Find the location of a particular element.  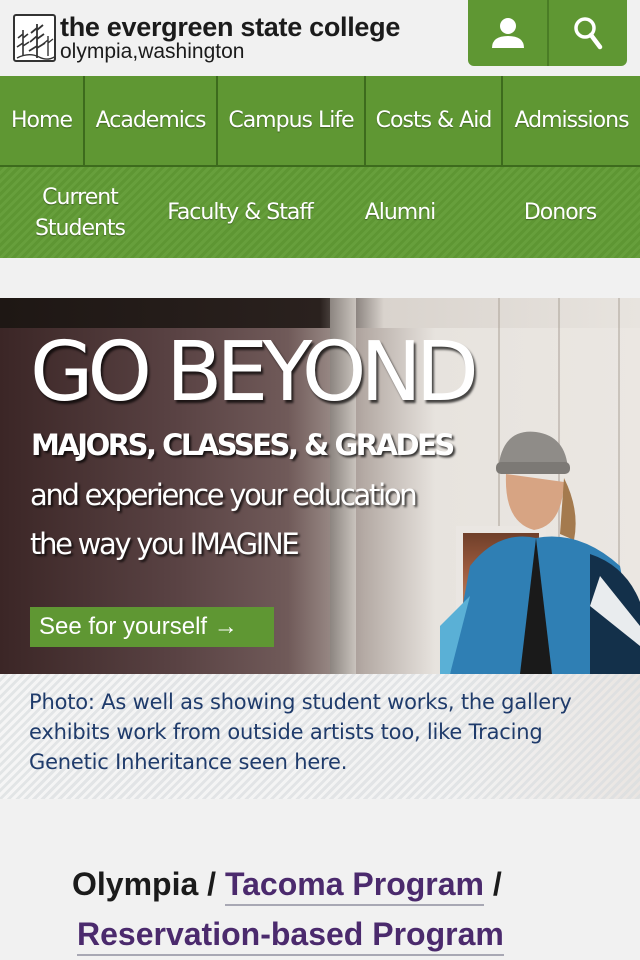

nav-alumni: Alumni is located at coordinates (400, 212).